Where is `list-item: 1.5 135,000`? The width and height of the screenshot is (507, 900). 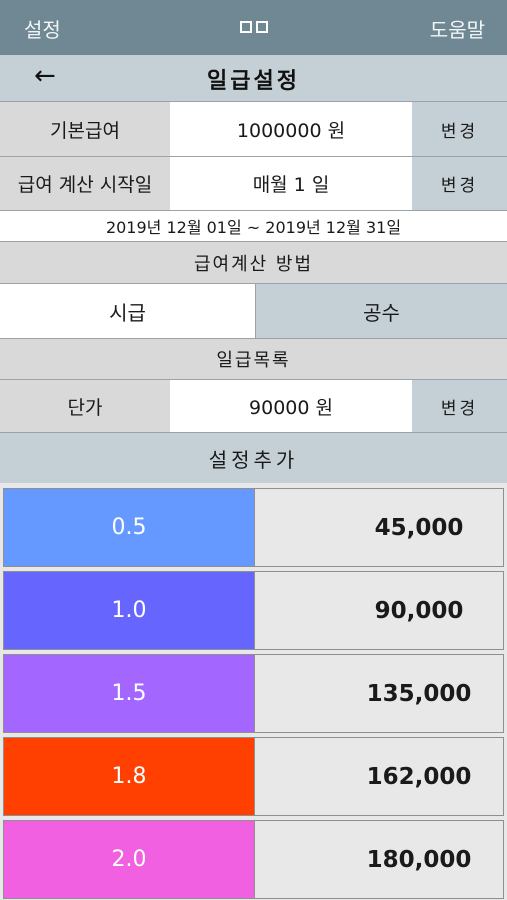 list-item: 1.5 135,000 is located at coordinates (253, 693).